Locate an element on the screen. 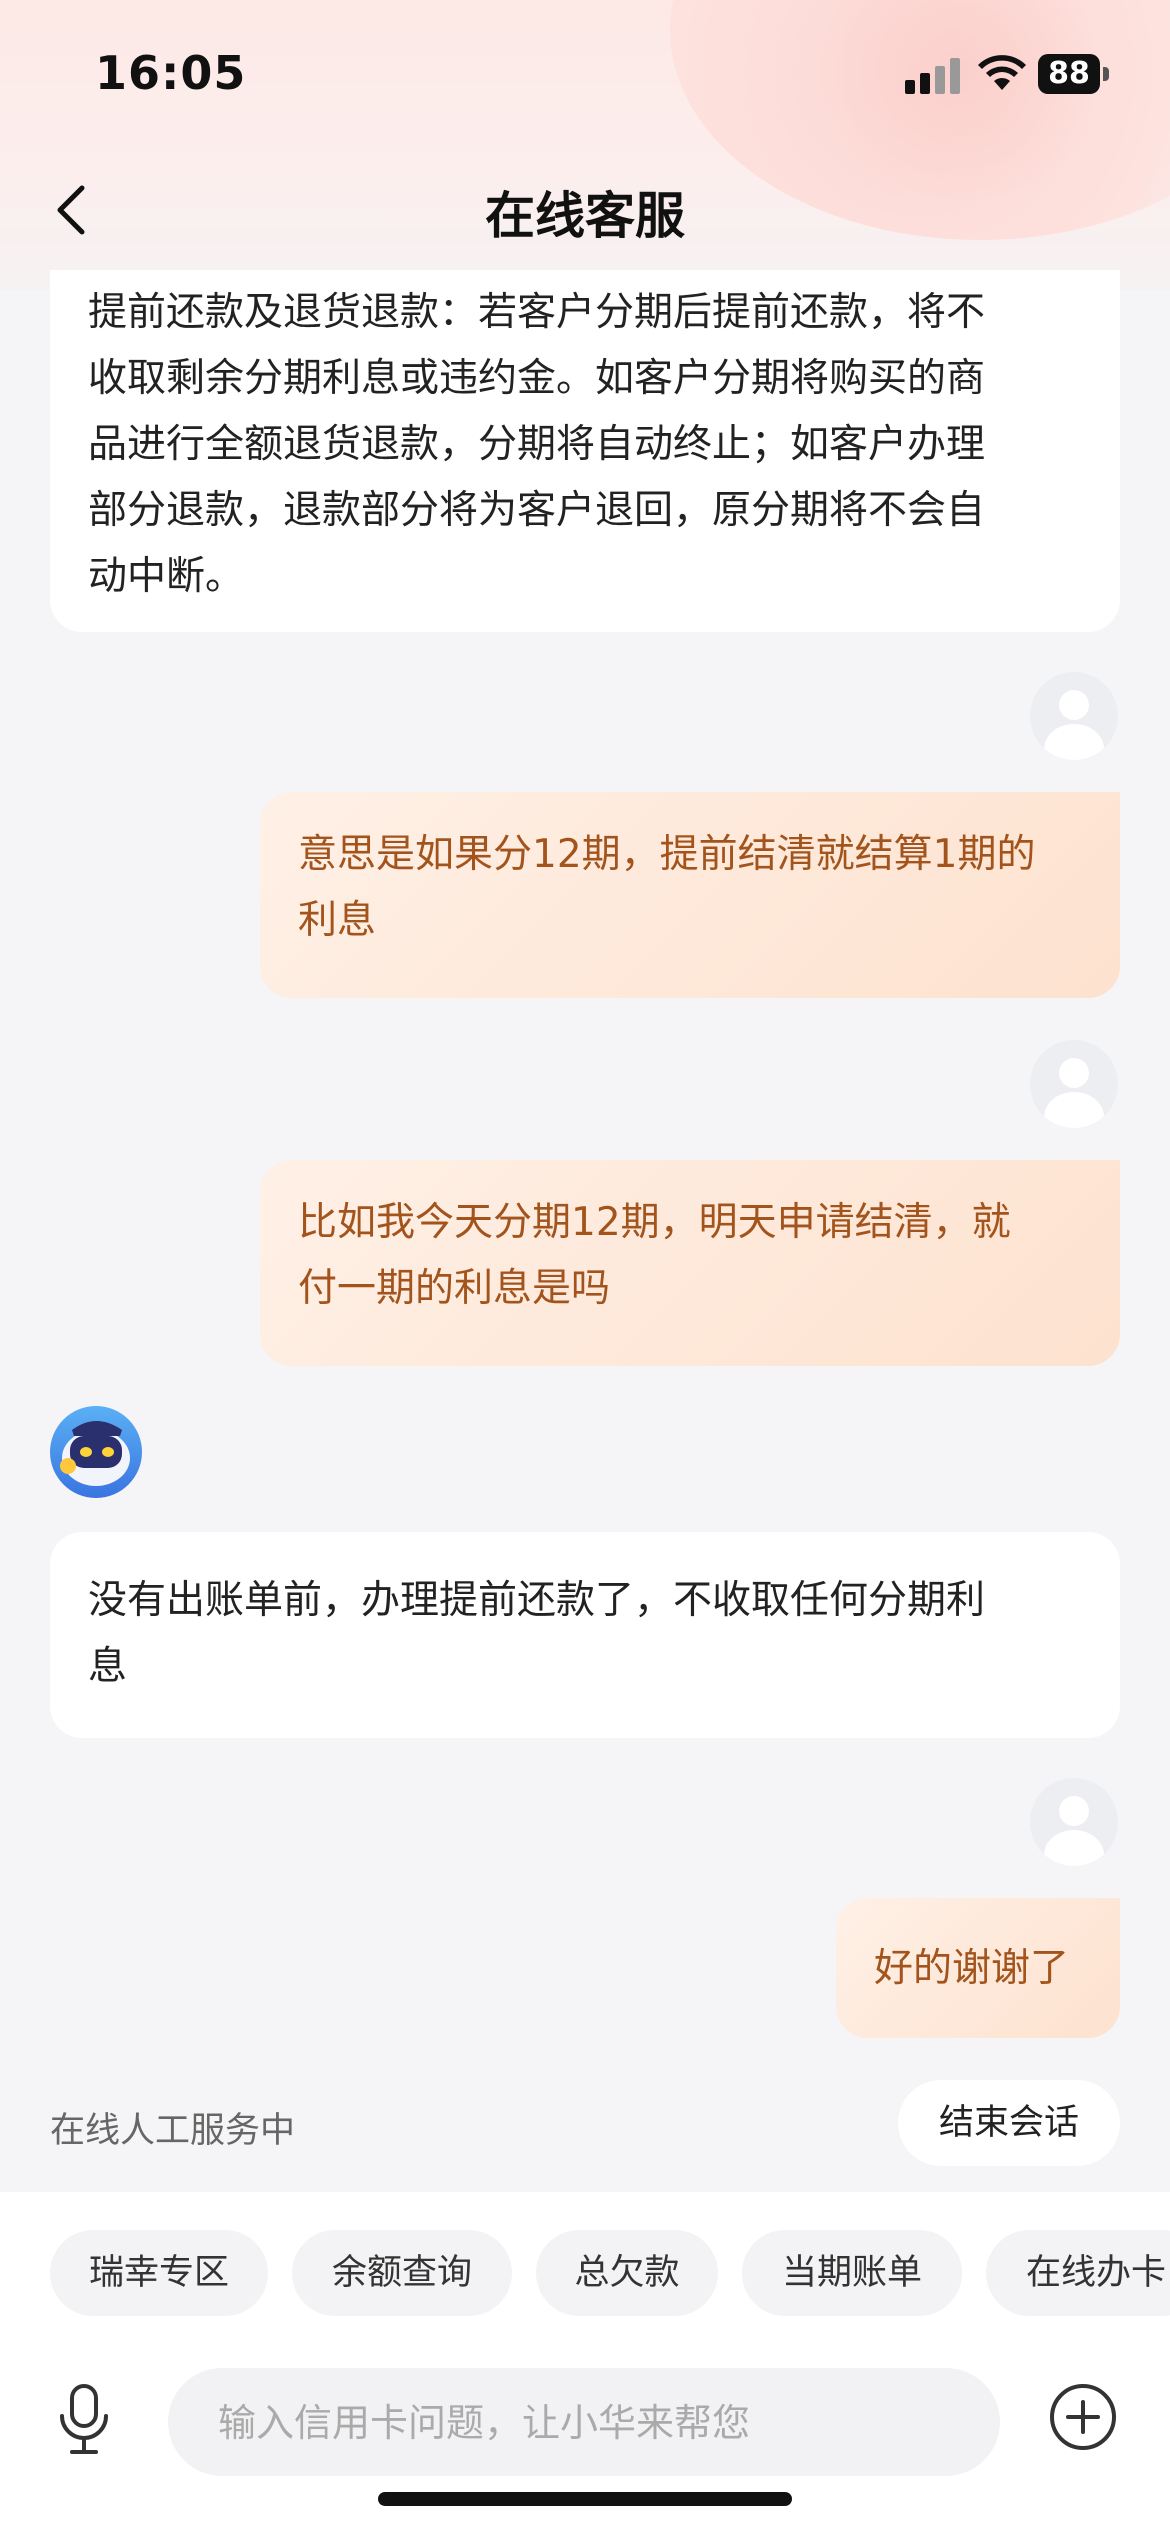 Image resolution: width=1170 pixels, height=2532 pixels. quick-action-chip: 余额查询 is located at coordinates (402, 2273).